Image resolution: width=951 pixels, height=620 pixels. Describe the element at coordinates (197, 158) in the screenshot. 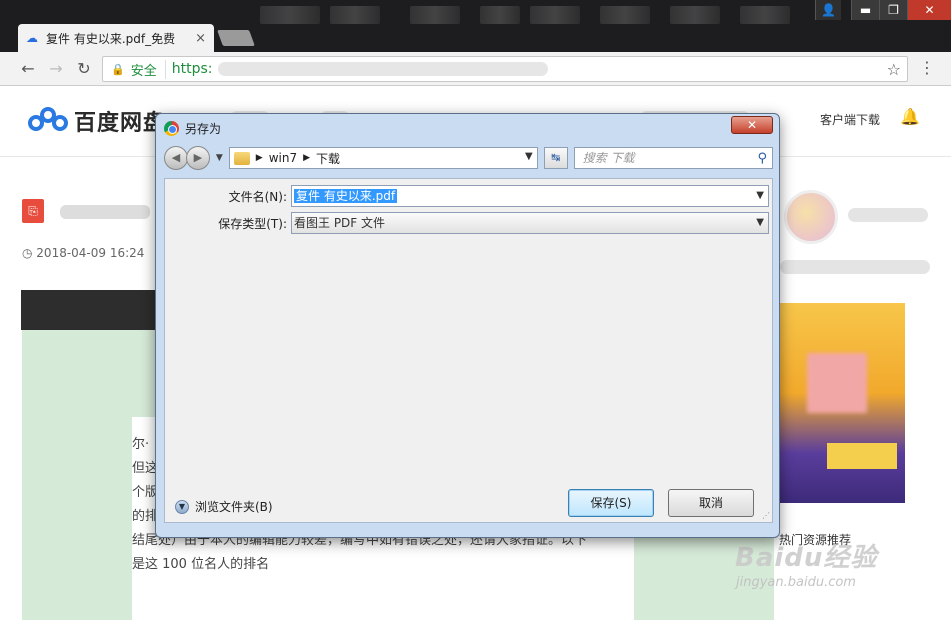

I see `forward-icon: ▶` at that location.